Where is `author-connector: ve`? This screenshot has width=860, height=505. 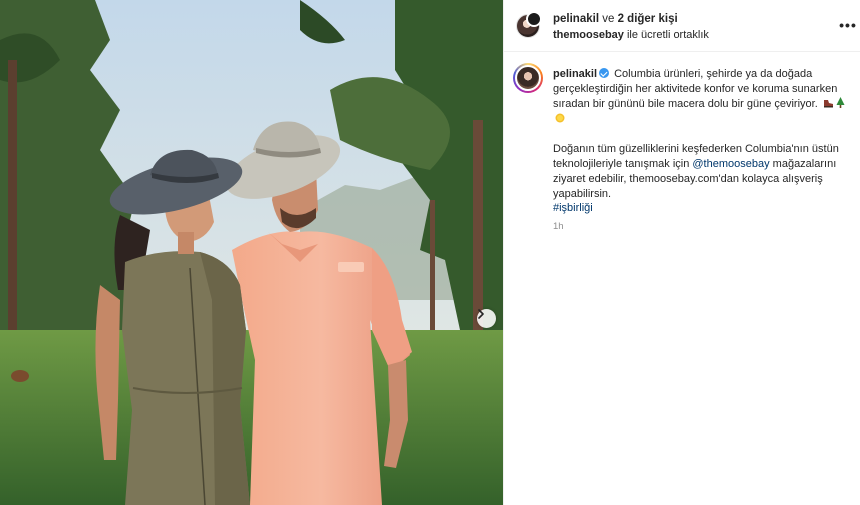
author-connector: ve is located at coordinates (608, 19).